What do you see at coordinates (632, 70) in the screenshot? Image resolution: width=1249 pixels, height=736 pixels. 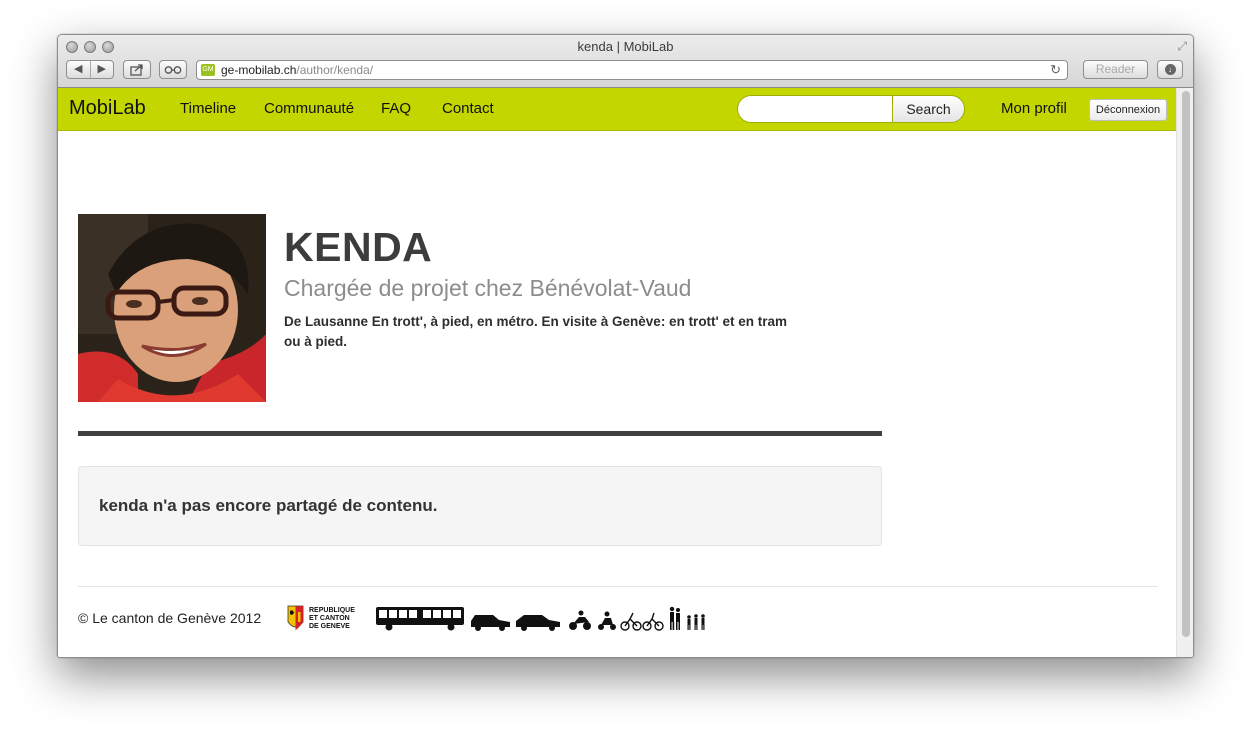 I see `address-bar: GM ge-mobilab.ch/author/kenda/ ↻` at bounding box center [632, 70].